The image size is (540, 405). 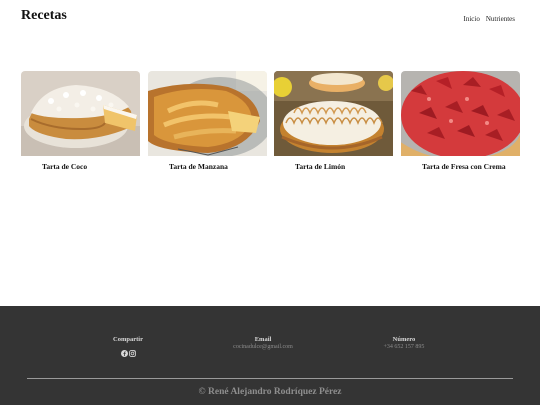 I want to click on apple-tart-image, so click(x=207, y=113).